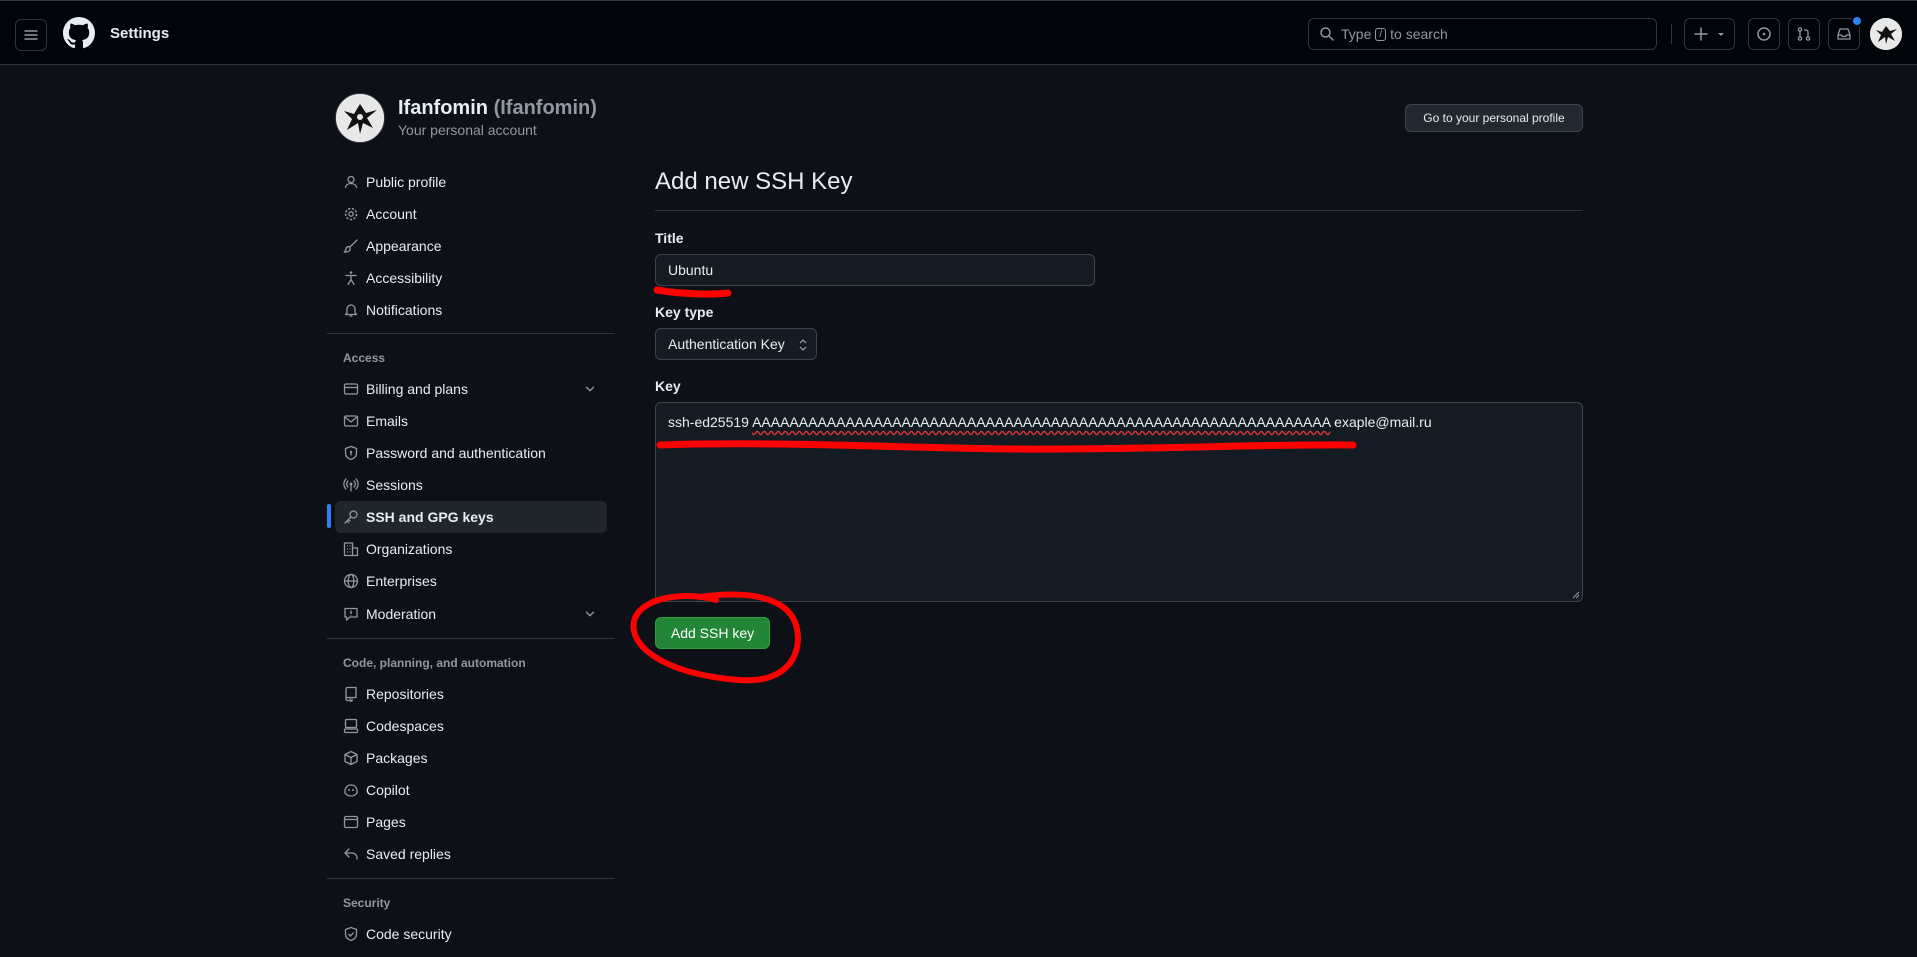 The height and width of the screenshot is (957, 1917). What do you see at coordinates (408, 854) in the screenshot?
I see `sidebar-item-label: Saved replies` at bounding box center [408, 854].